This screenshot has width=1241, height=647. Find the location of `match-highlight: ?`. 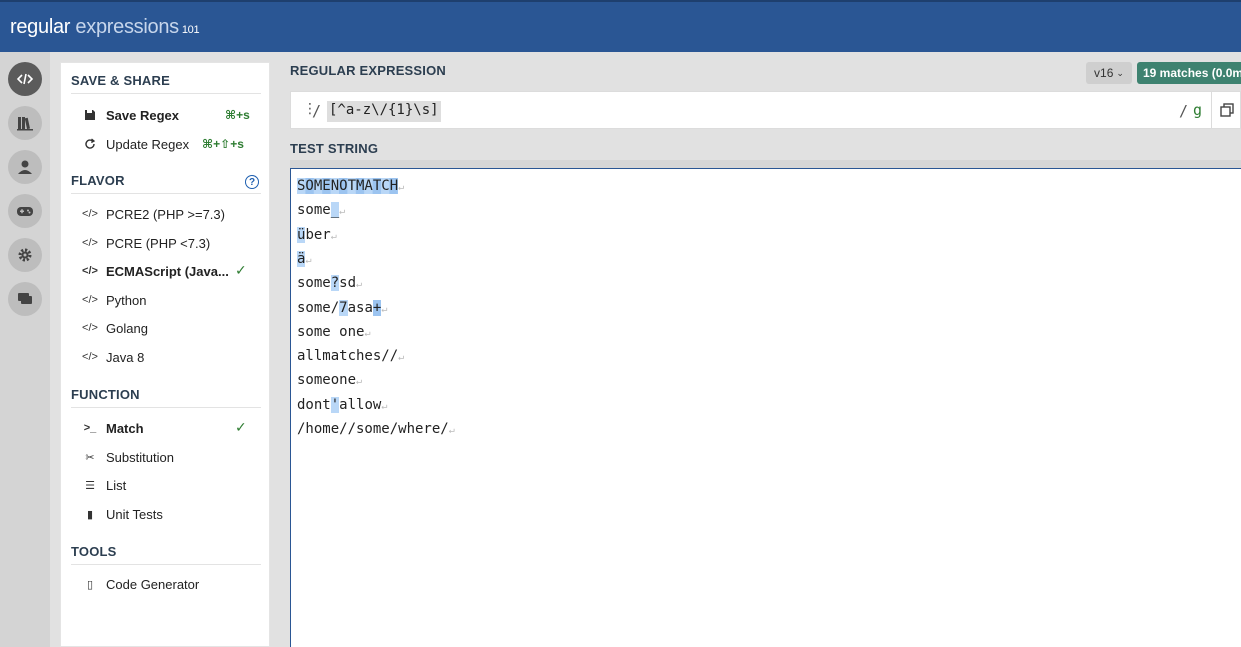

match-highlight: ? is located at coordinates (335, 283).